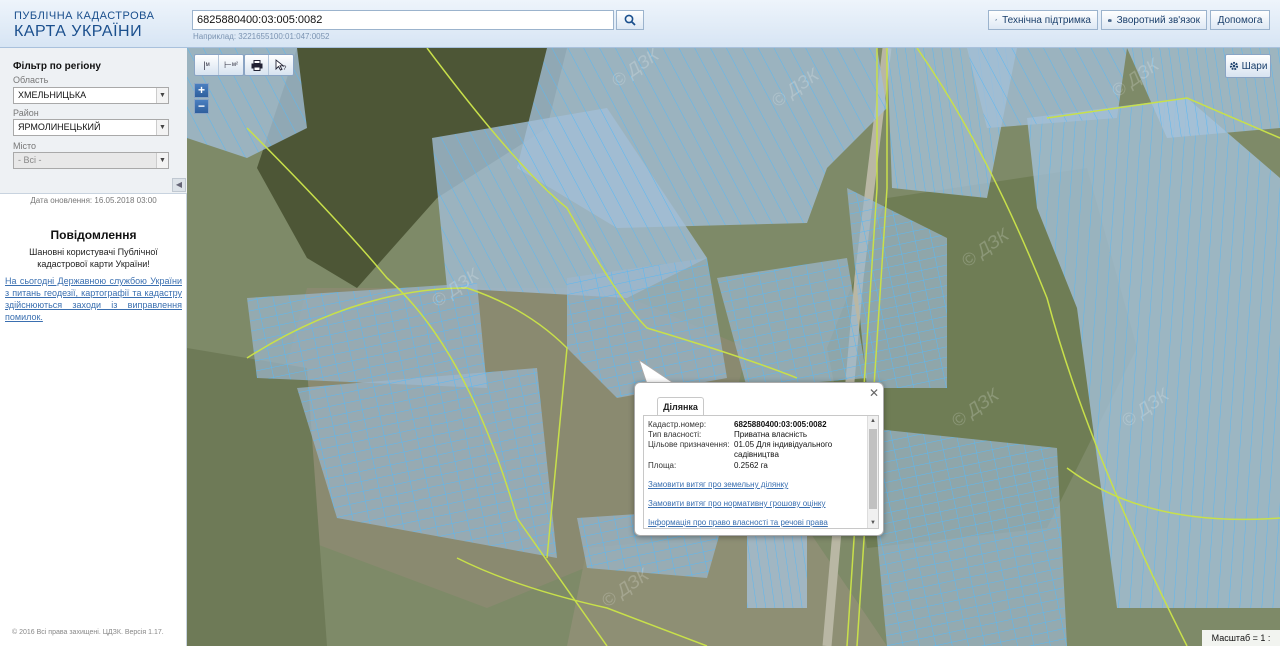  I want to click on help-button: Допомога, so click(1240, 20).